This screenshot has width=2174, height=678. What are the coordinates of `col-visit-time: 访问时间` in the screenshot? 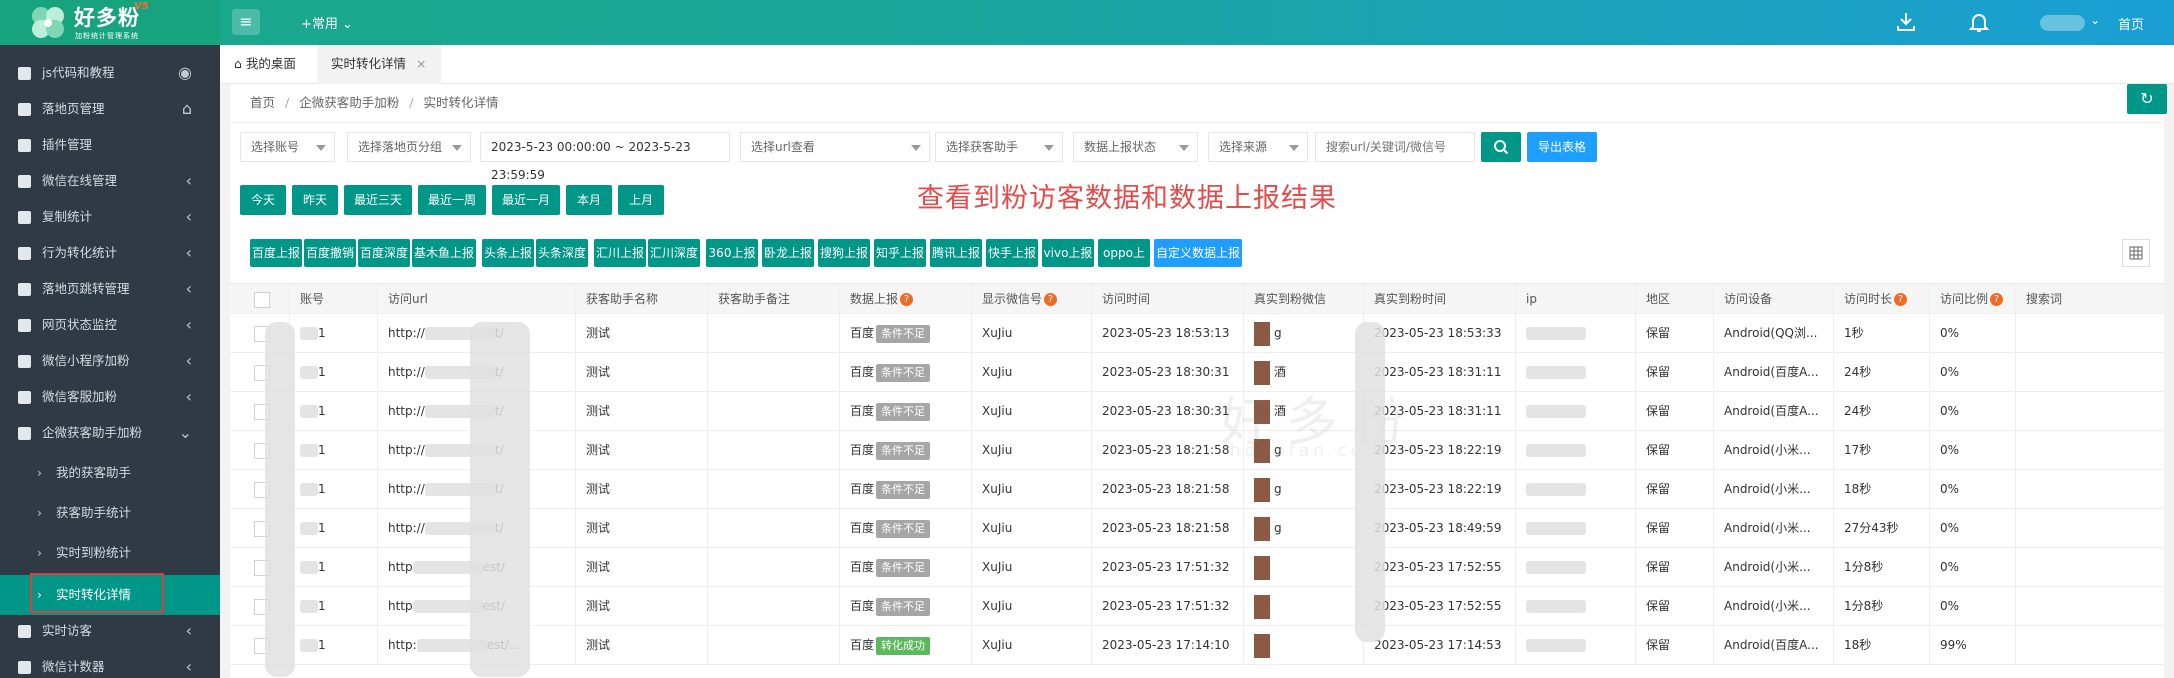 It's located at (1168, 298).